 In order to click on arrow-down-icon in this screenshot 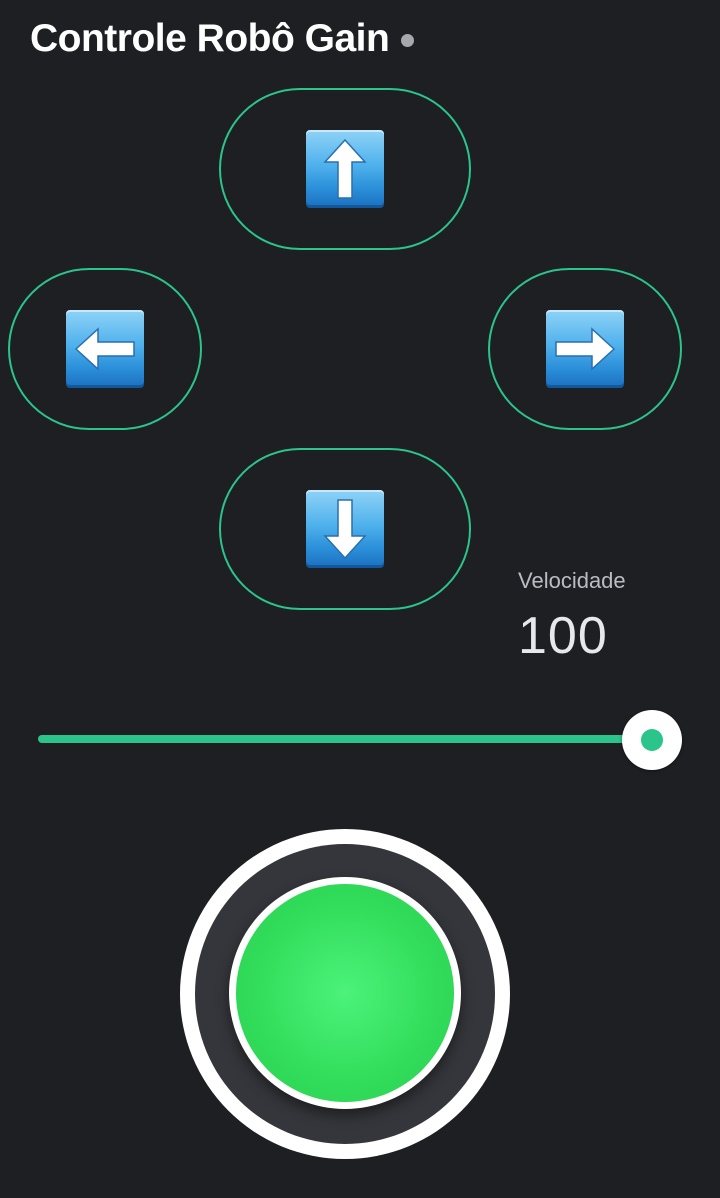, I will do `click(345, 529)`.